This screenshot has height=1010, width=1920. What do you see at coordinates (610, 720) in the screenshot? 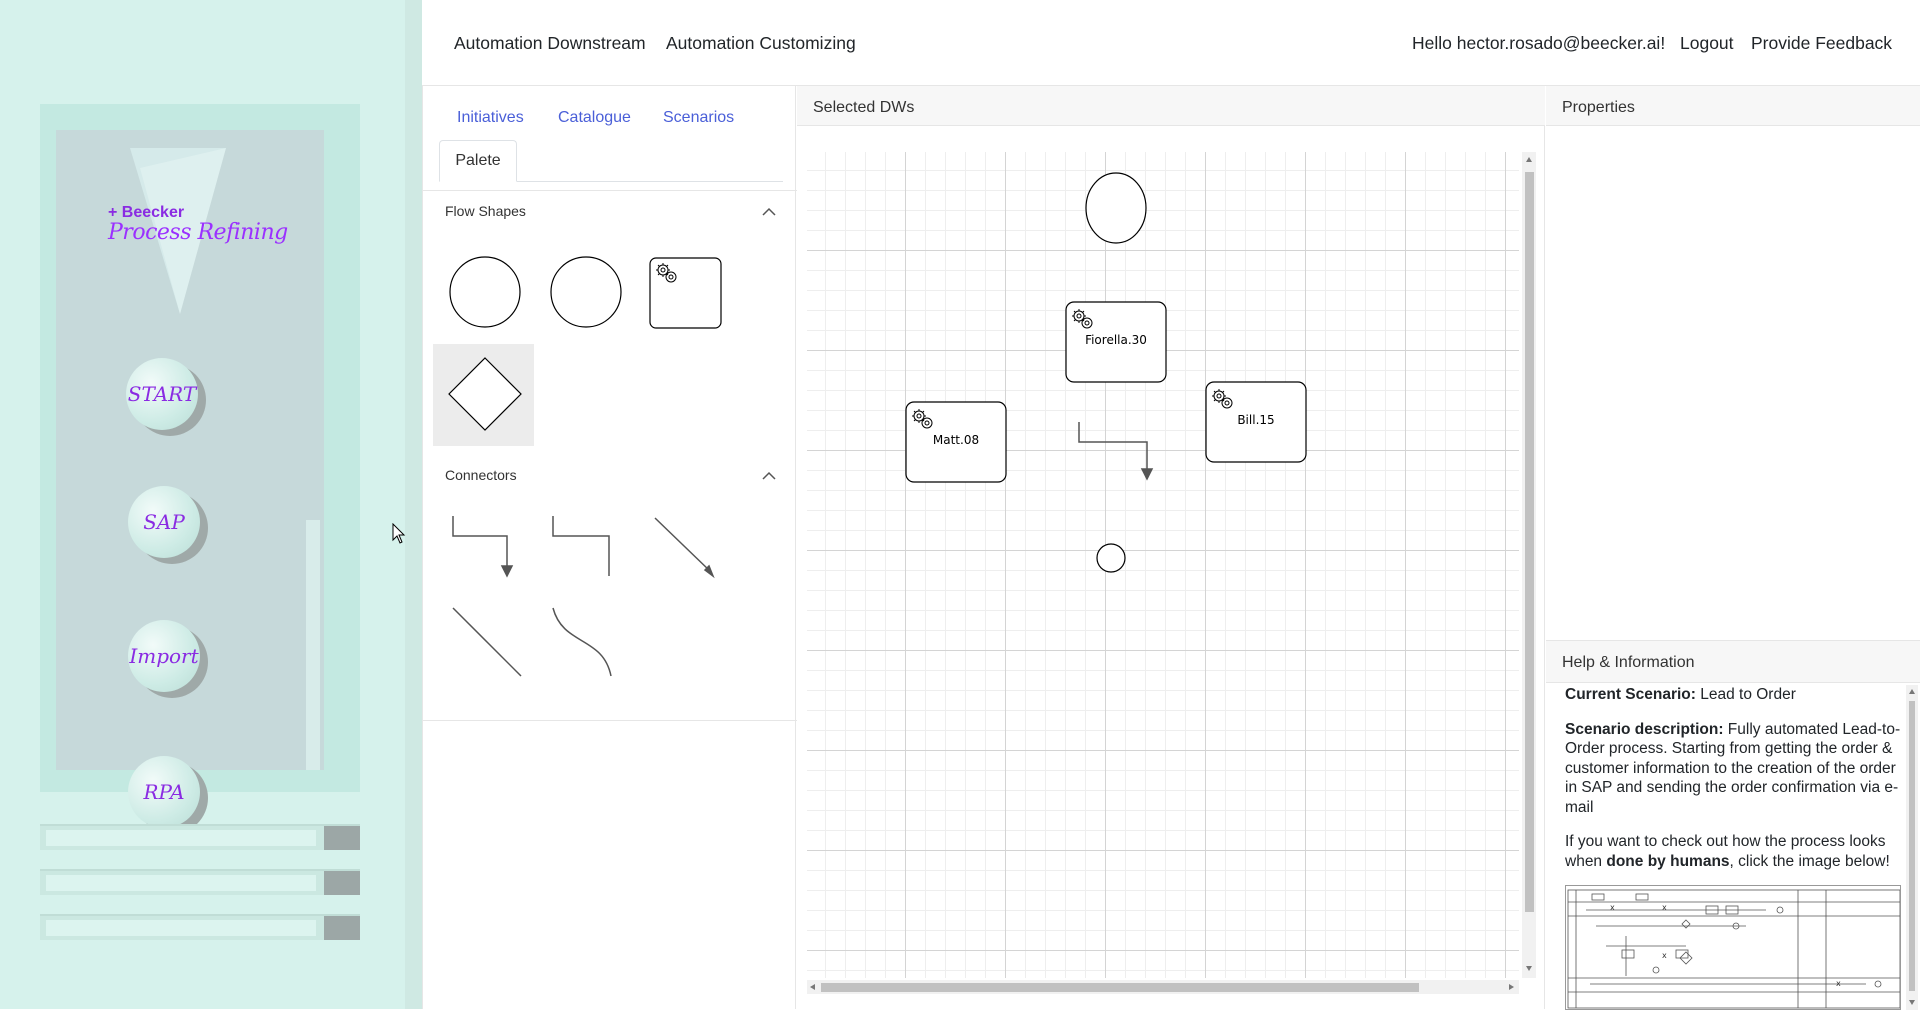
I see `palette-bottom-divider` at bounding box center [610, 720].